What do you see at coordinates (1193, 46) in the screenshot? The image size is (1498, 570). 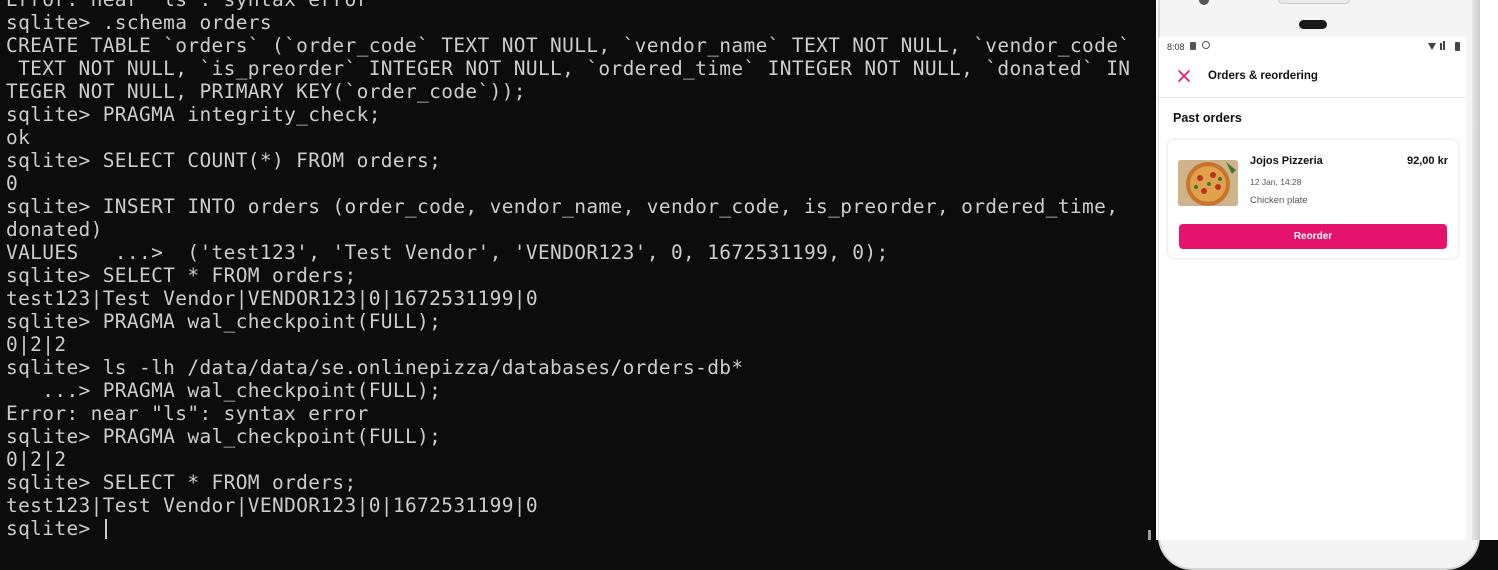 I see `notification-icon` at bounding box center [1193, 46].